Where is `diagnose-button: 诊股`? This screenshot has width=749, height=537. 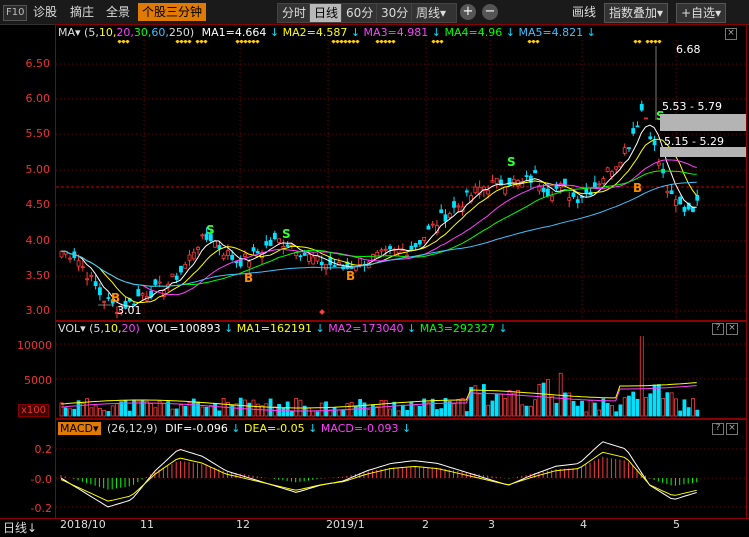 diagnose-button: 诊股 is located at coordinates (45, 12).